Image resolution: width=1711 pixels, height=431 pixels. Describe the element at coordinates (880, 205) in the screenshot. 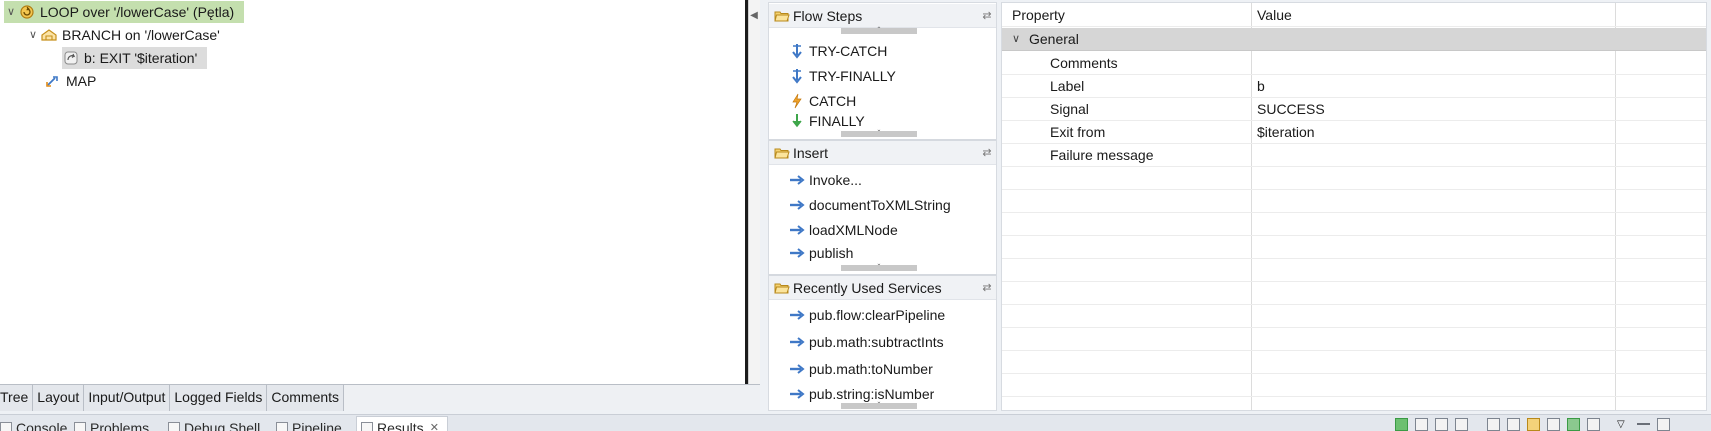

I see `palette-item-label: documentToXMLString` at that location.